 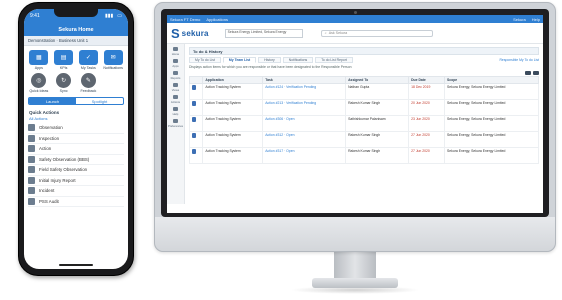 What do you see at coordinates (491, 80) in the screenshot?
I see `column-header: Scope` at bounding box center [491, 80].